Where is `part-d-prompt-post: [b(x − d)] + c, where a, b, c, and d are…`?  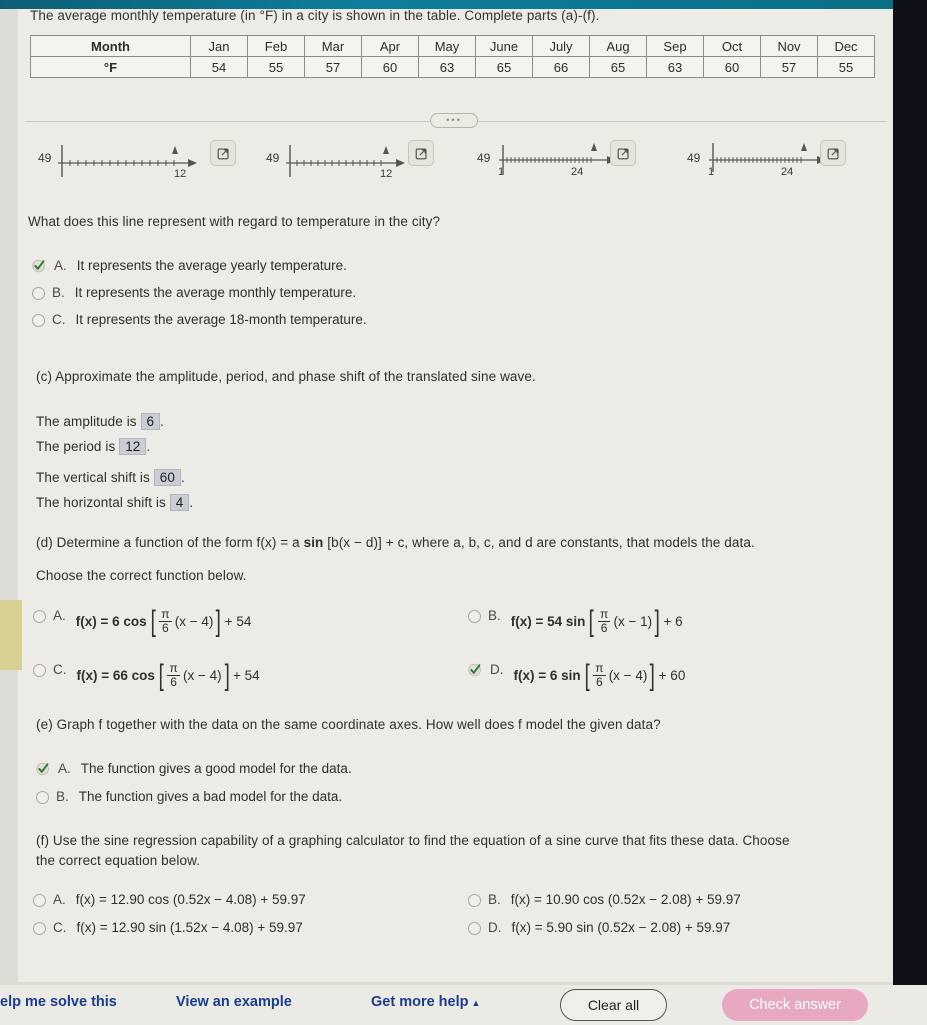
part-d-prompt-post: [b(x − d)] + c, where a, b, c, and d are… is located at coordinates (539, 542).